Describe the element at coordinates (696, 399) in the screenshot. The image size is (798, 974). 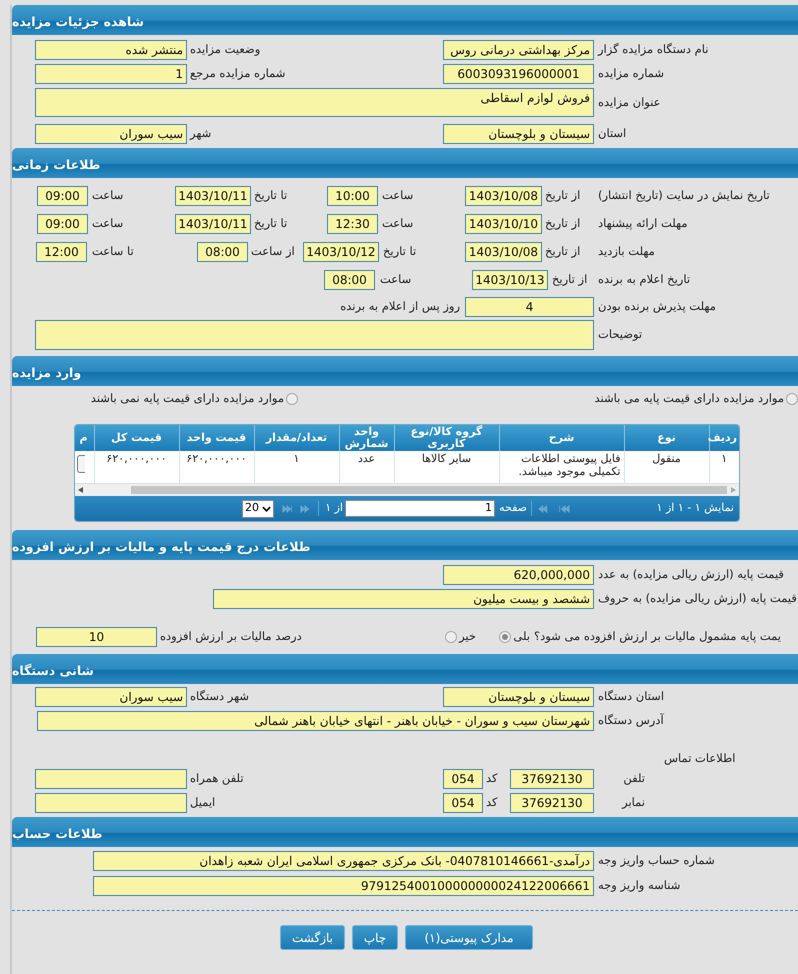
I see `radio-button: موارد مزایده دارای قیمت پایه می باشند` at that location.